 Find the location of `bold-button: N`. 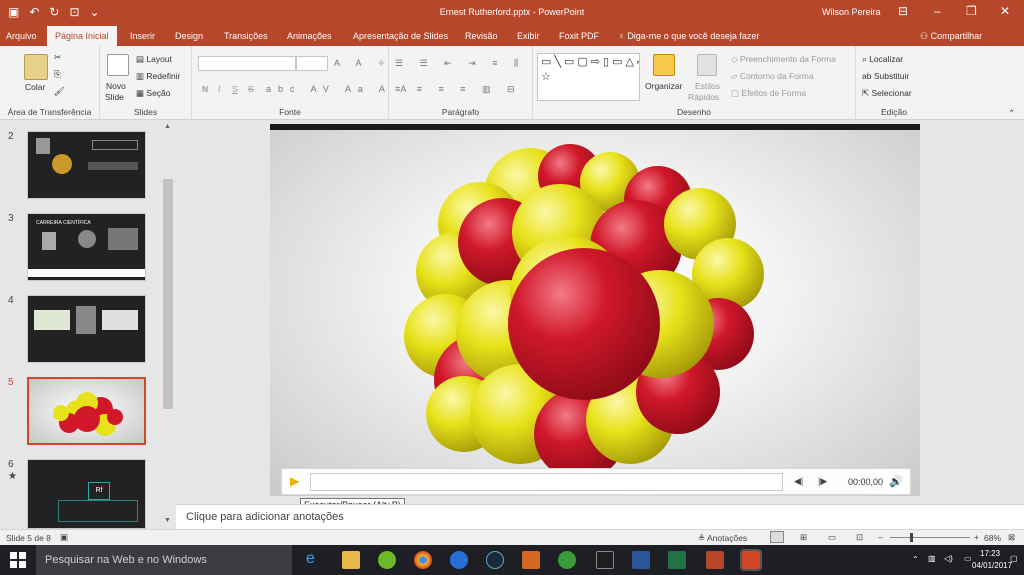

bold-button: N is located at coordinates (205, 89).